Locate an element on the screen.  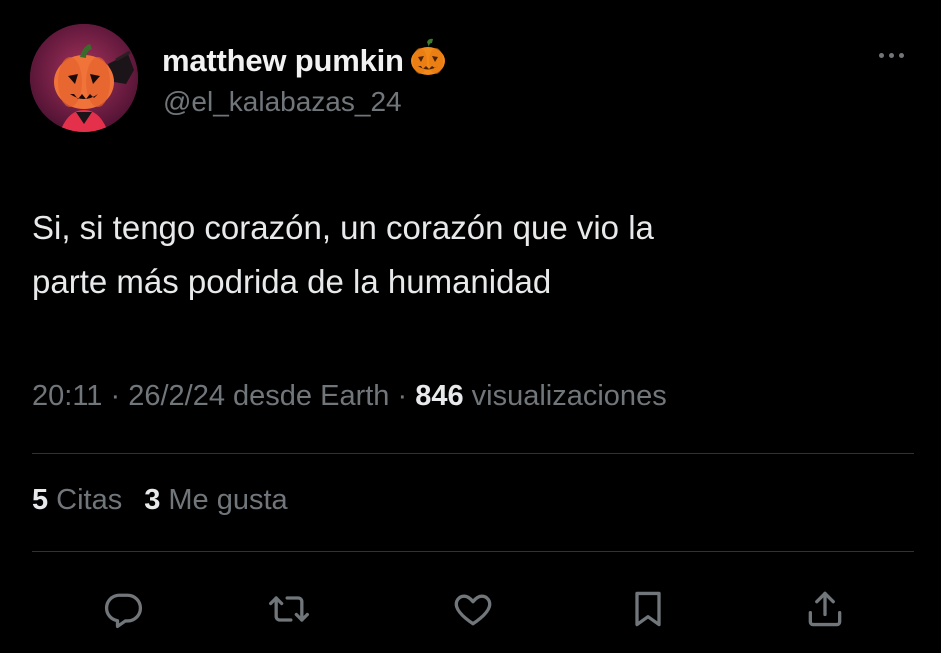
pumpkin-character-avatar-icon is located at coordinates (84, 78).